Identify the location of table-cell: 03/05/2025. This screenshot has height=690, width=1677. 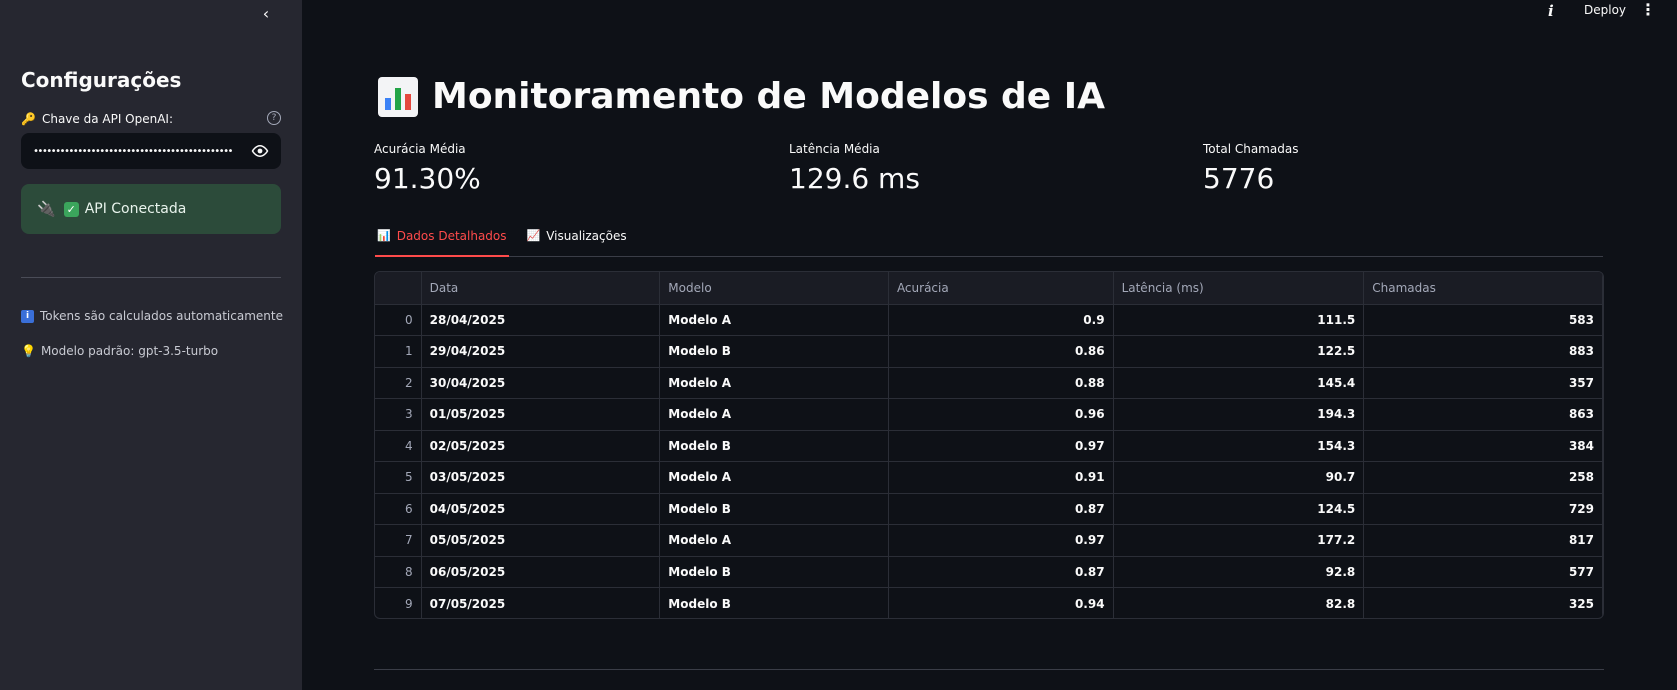
(541, 477).